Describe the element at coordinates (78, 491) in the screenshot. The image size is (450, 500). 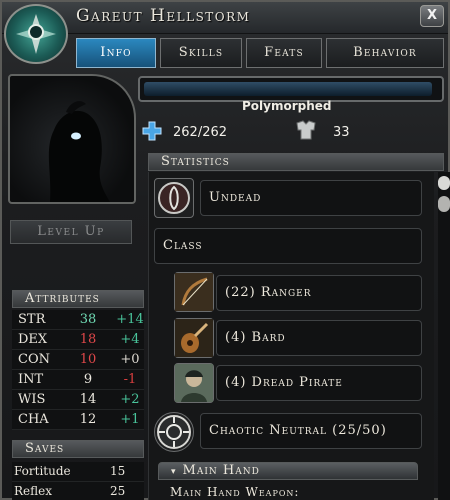
I see `save-row-reflex: Reflex 25` at that location.